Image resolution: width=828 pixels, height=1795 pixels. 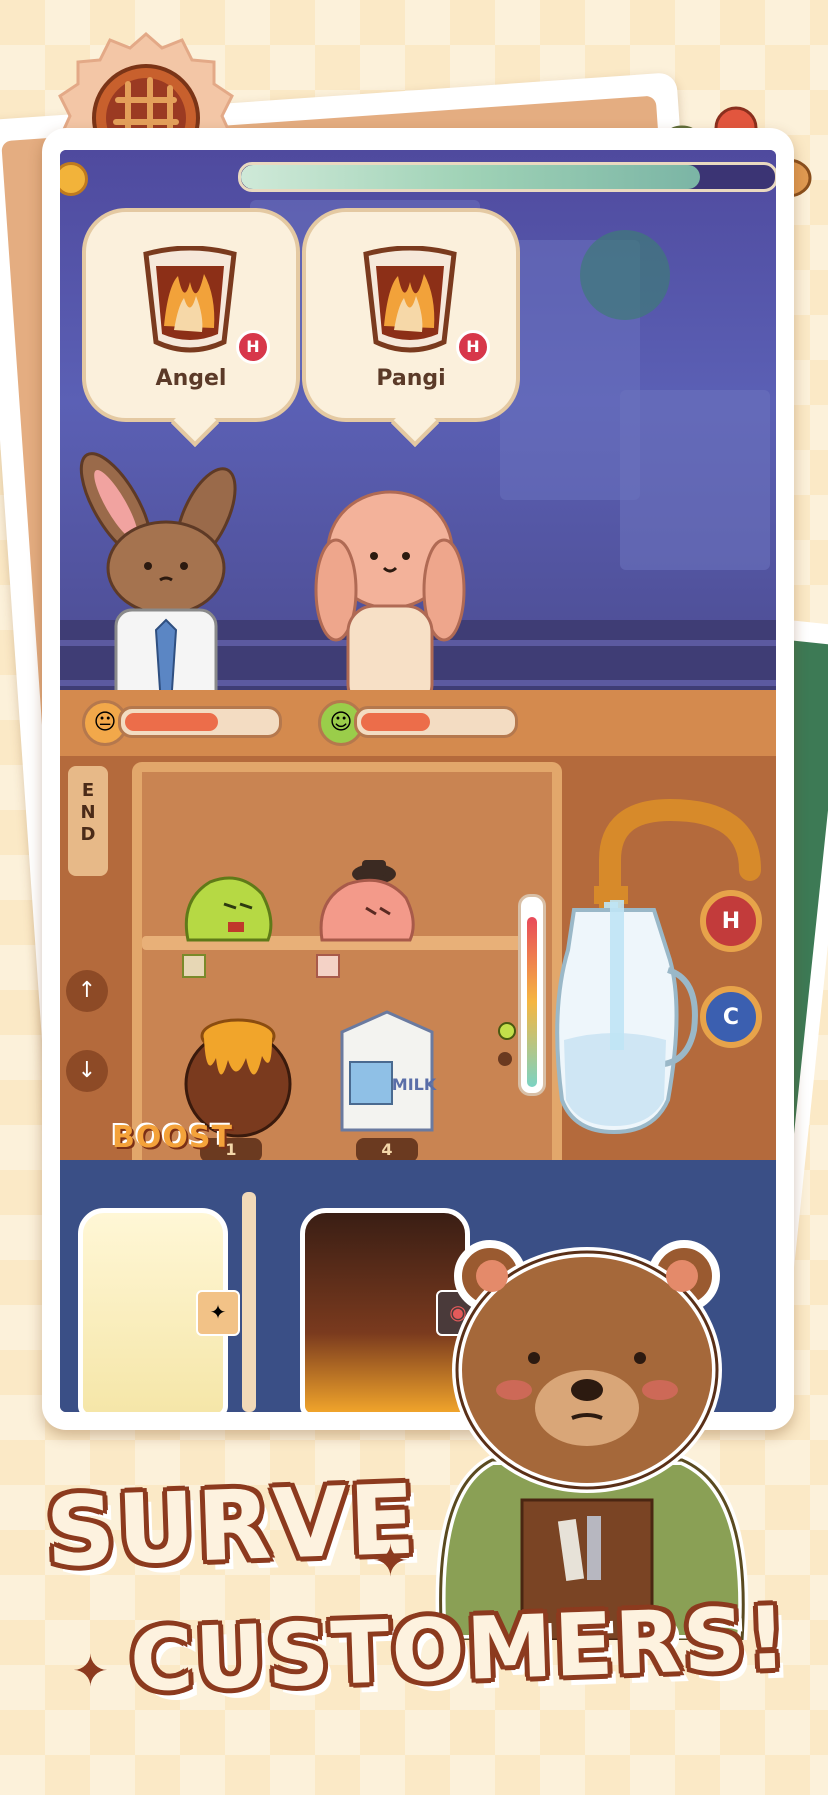 I want to click on end-shift-button: E N D, so click(x=88, y=821).